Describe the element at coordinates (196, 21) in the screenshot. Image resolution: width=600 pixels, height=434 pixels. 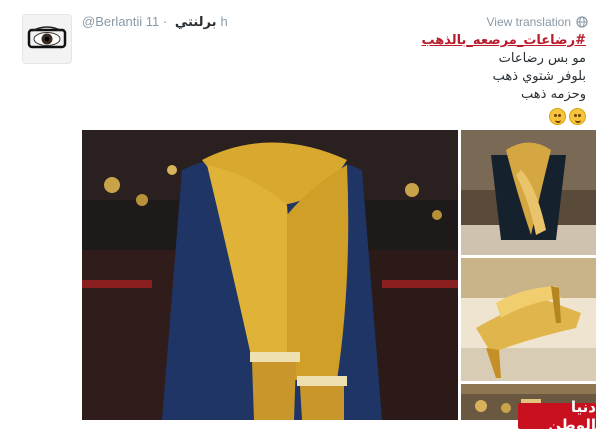
I see `user-display-name: برلنتي` at that location.